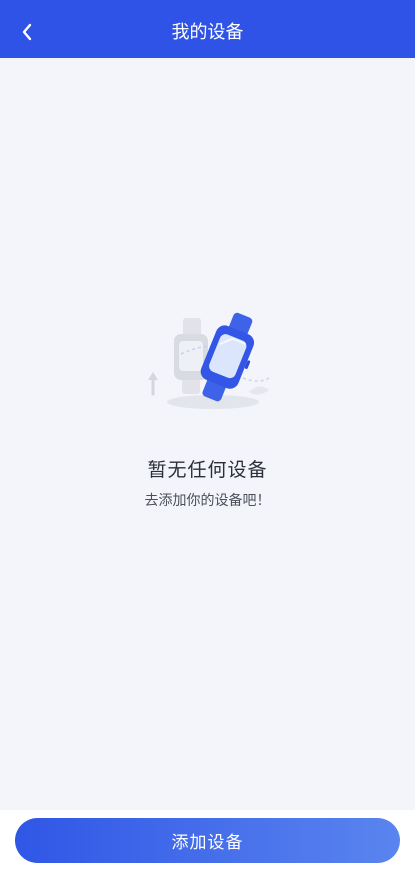  I want to click on top-navigation-bar: 我的设备, so click(207, 29).